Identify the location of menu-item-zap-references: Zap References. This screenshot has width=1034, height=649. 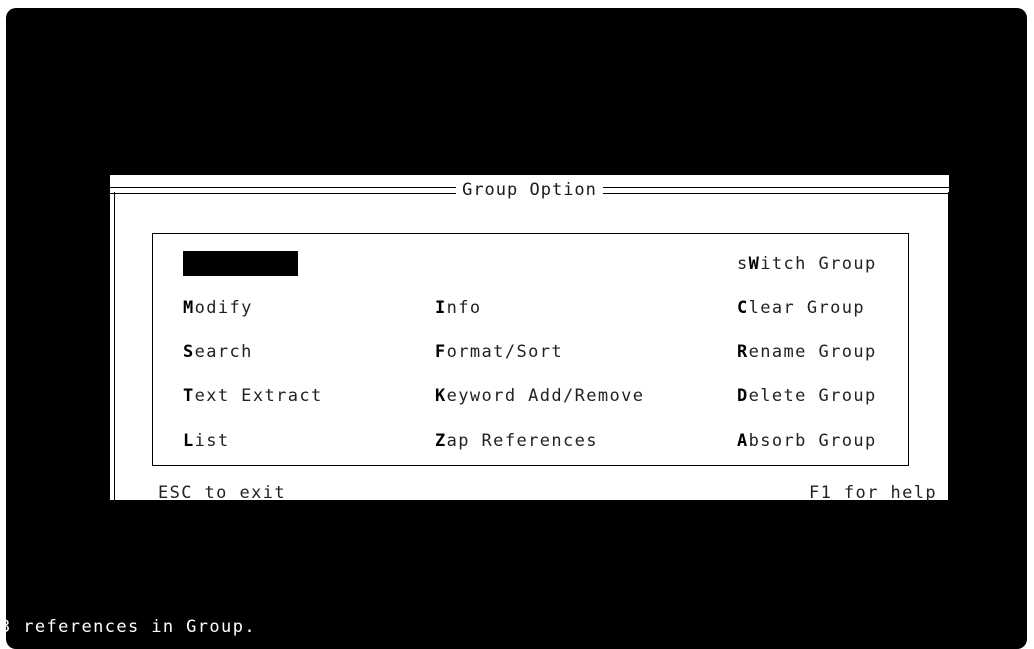
(516, 441).